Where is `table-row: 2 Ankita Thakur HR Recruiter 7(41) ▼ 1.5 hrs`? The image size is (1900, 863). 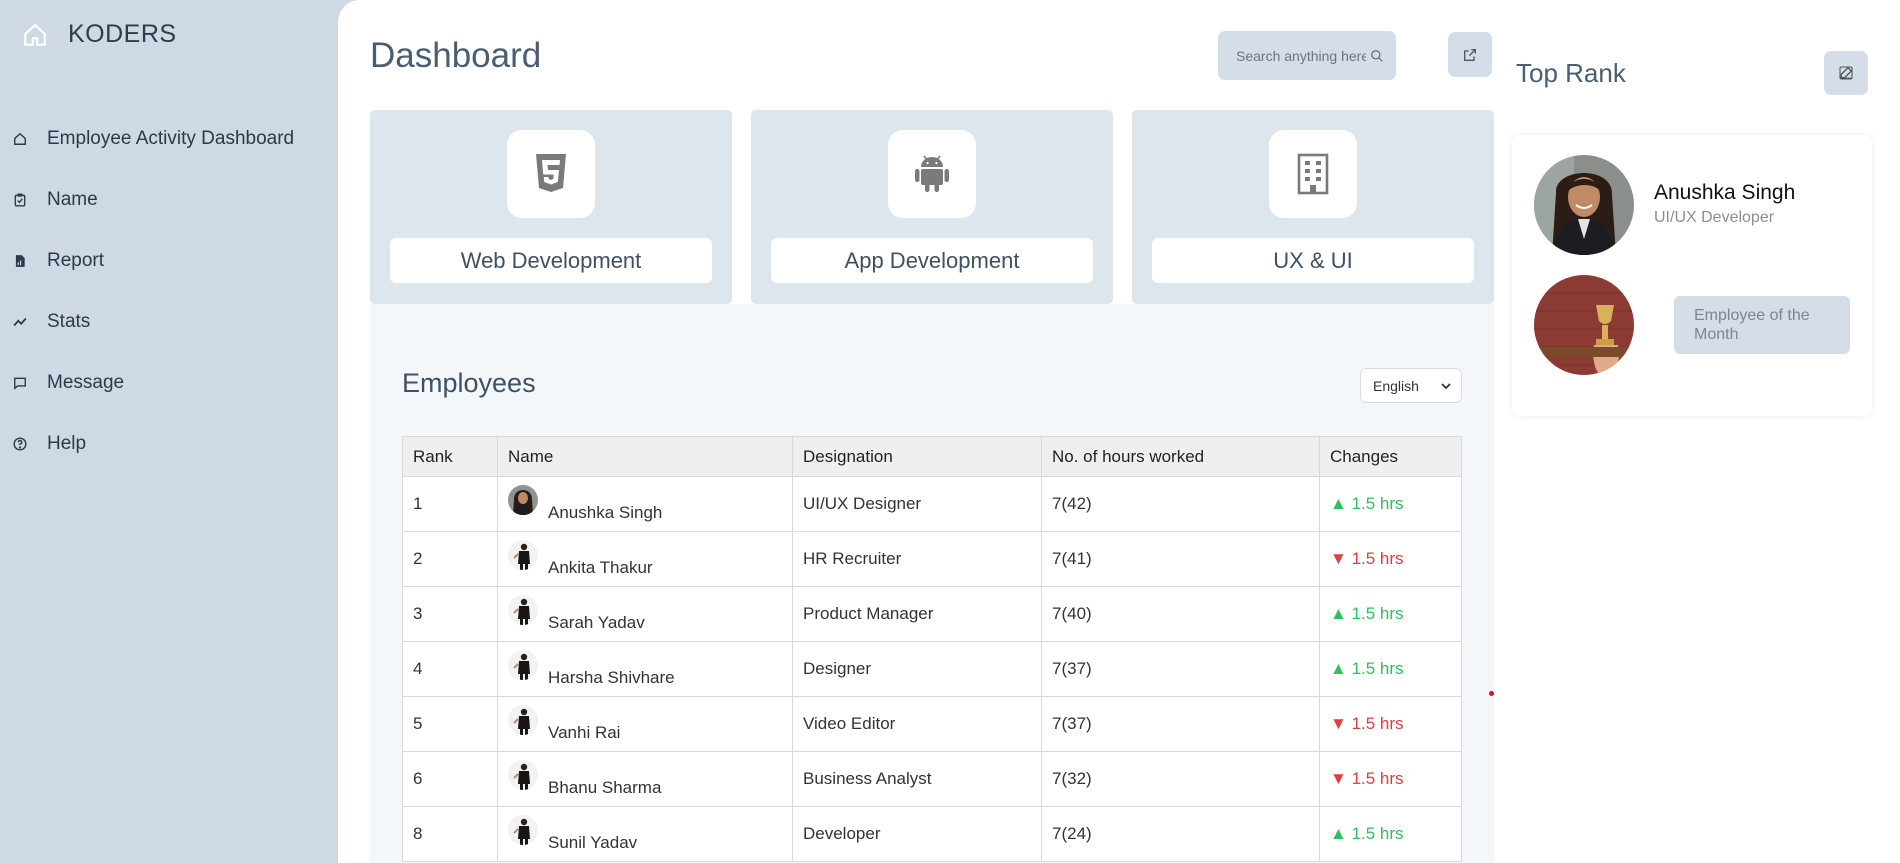
table-row: 2 Ankita Thakur HR Recruiter 7(41) ▼ 1.5 hrs is located at coordinates (932, 559).